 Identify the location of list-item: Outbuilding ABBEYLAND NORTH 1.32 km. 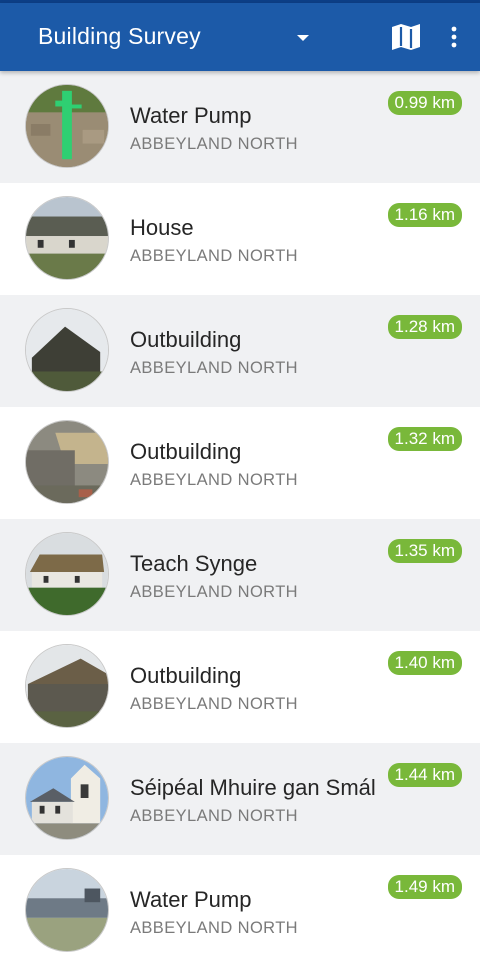
(240, 463).